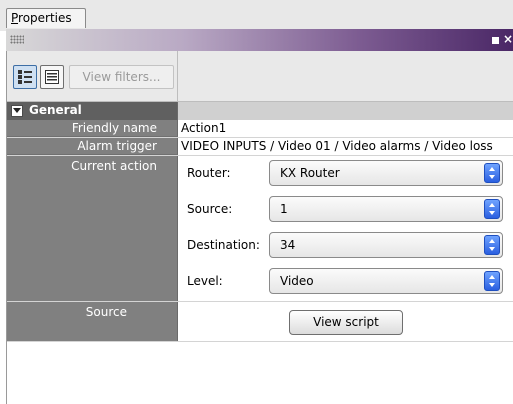  What do you see at coordinates (386, 281) in the screenshot?
I see `level-select: Video` at bounding box center [386, 281].